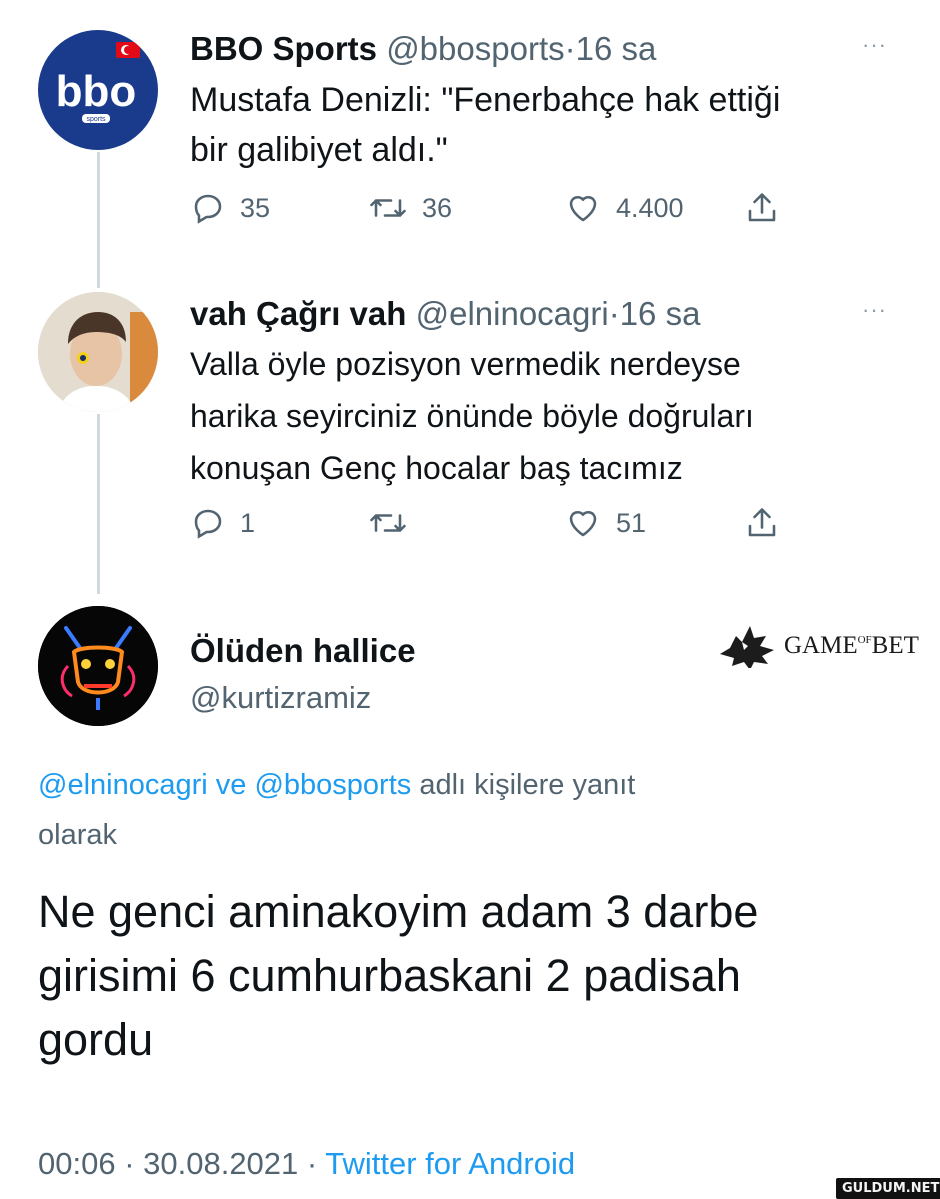 This screenshot has height=1199, width=940. Describe the element at coordinates (389, 975) in the screenshot. I see `tweet-text-line: girisimi 6 cumhurbaskani 2 padisah` at that location.